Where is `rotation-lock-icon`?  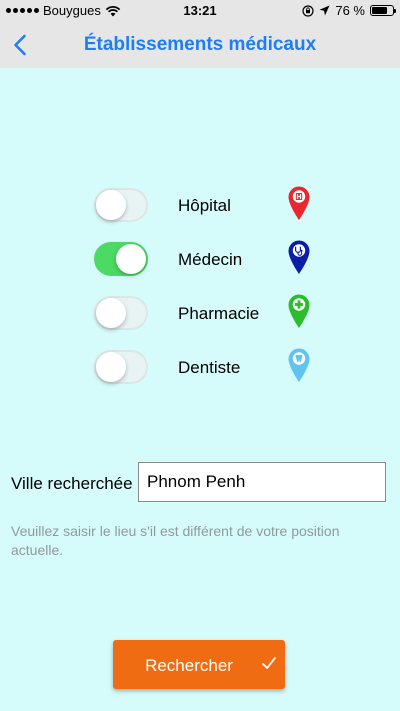
rotation-lock-icon is located at coordinates (308, 10).